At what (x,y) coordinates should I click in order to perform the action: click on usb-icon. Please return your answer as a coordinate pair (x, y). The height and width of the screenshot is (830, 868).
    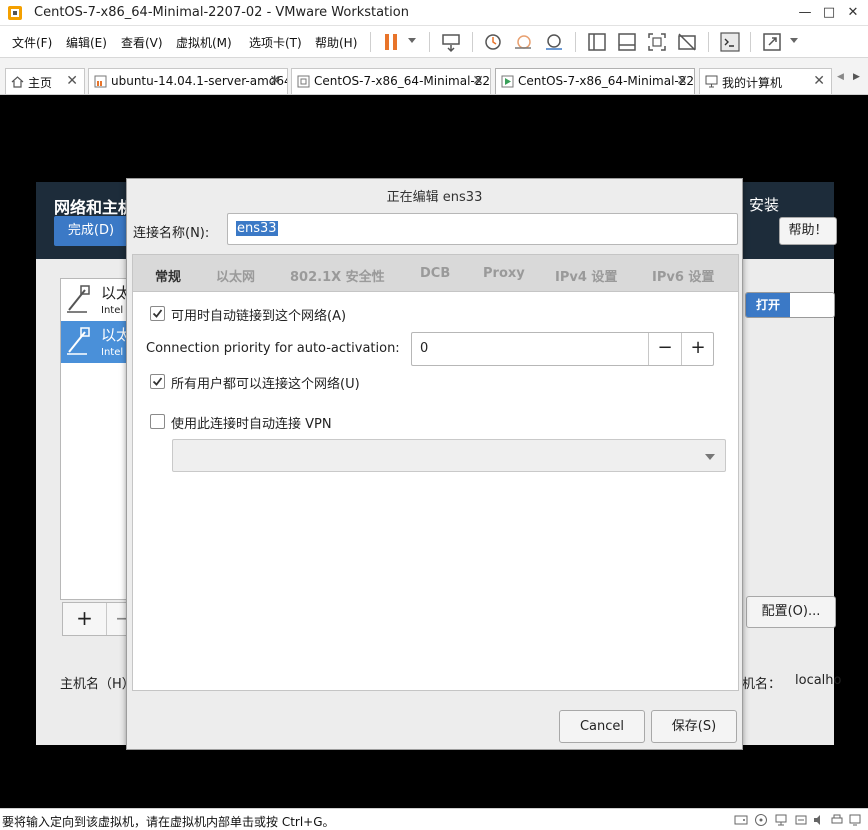
    Looking at the image, I should click on (801, 820).